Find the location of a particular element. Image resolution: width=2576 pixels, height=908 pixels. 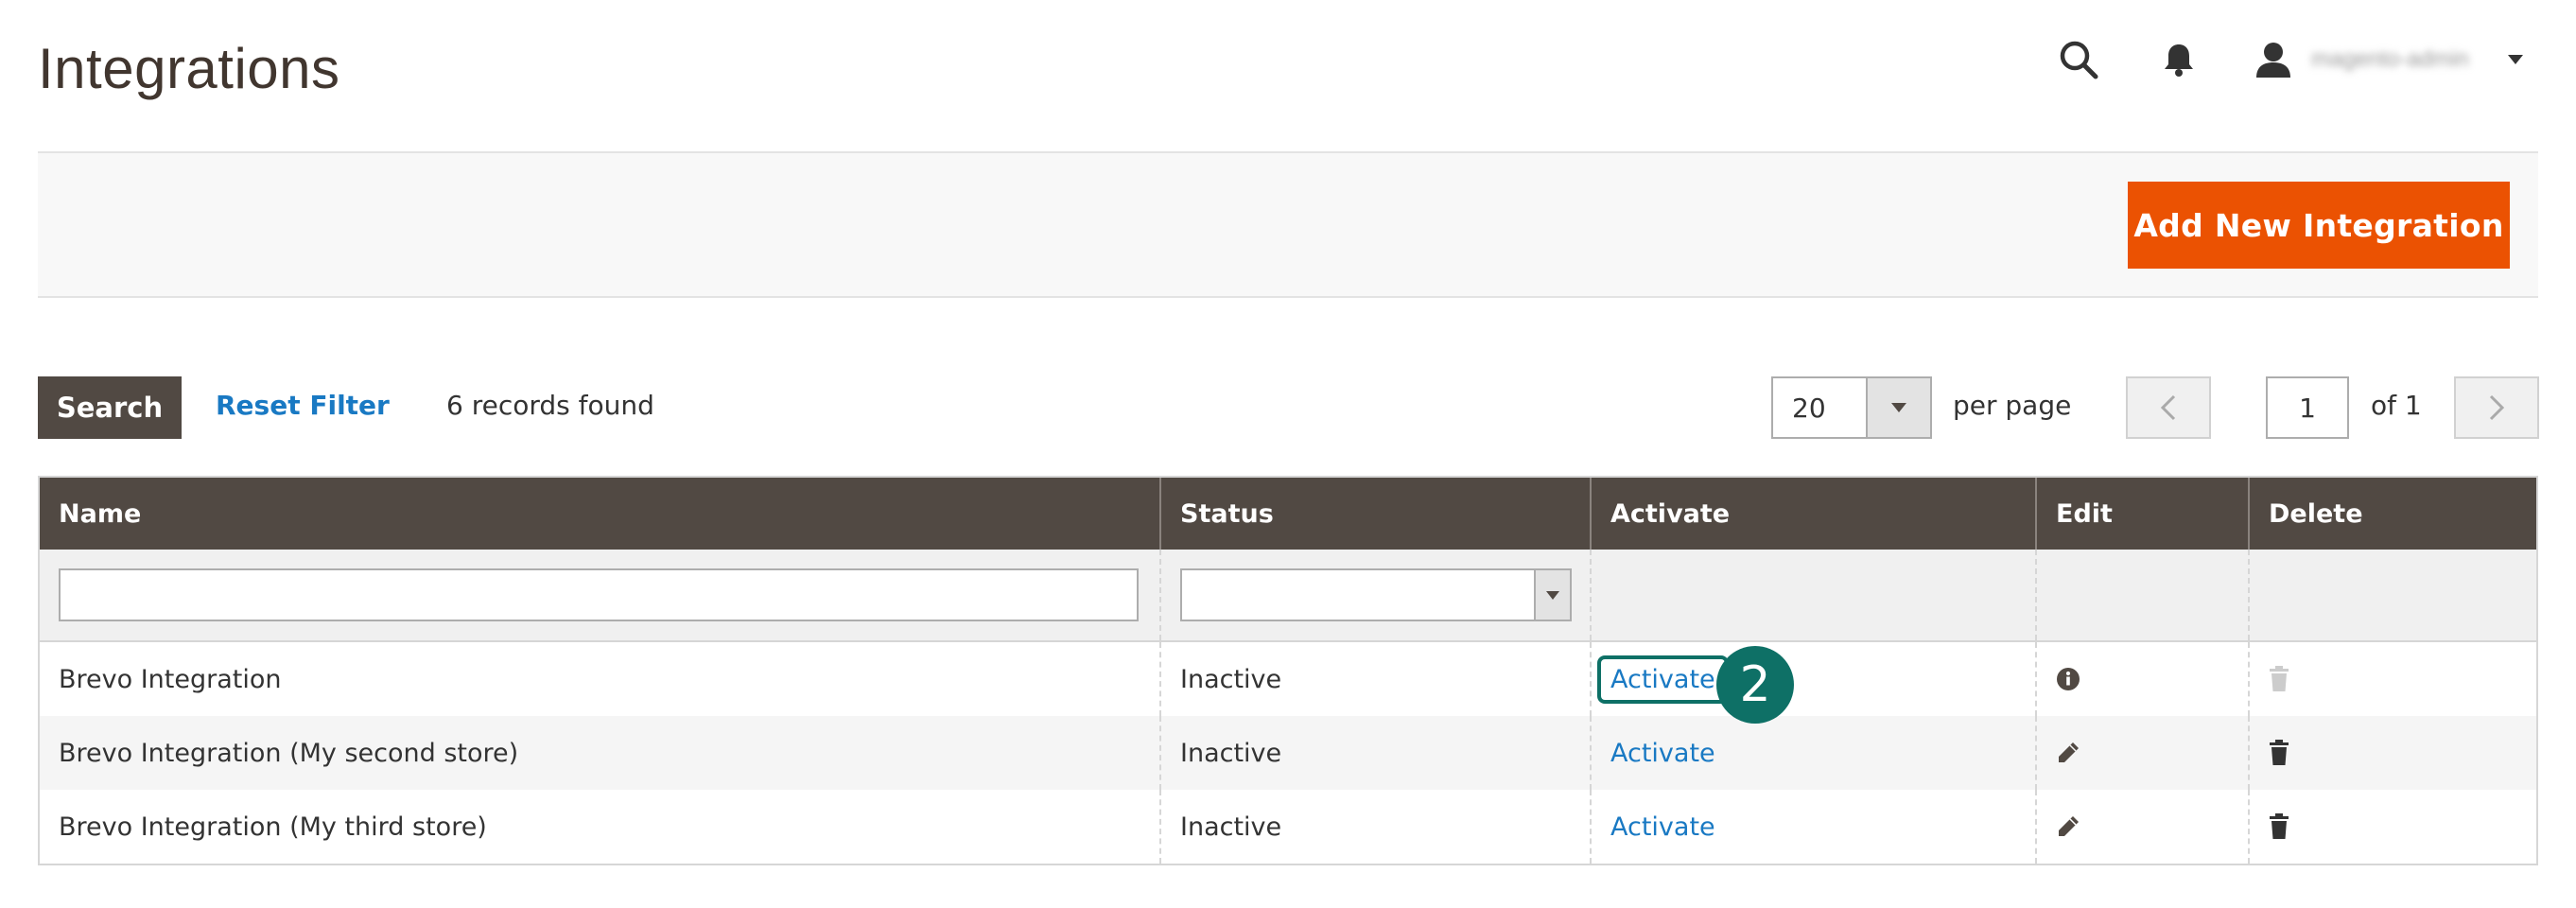

column-header-name: Name is located at coordinates (599, 514).